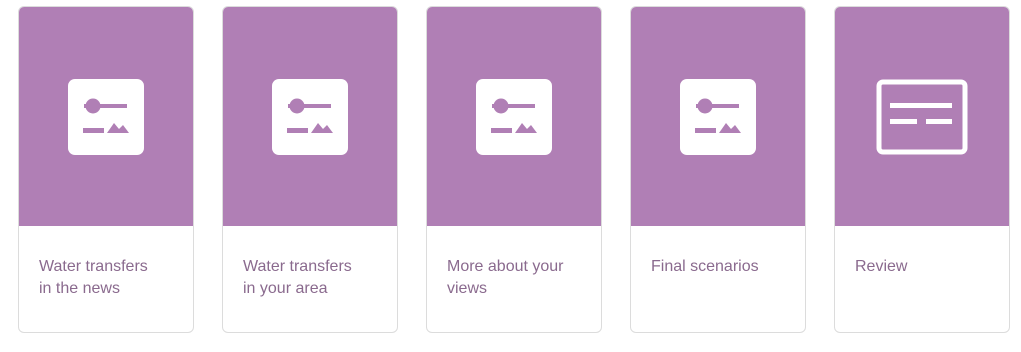  I want to click on card-label: Water transfers in your area, so click(297, 277).